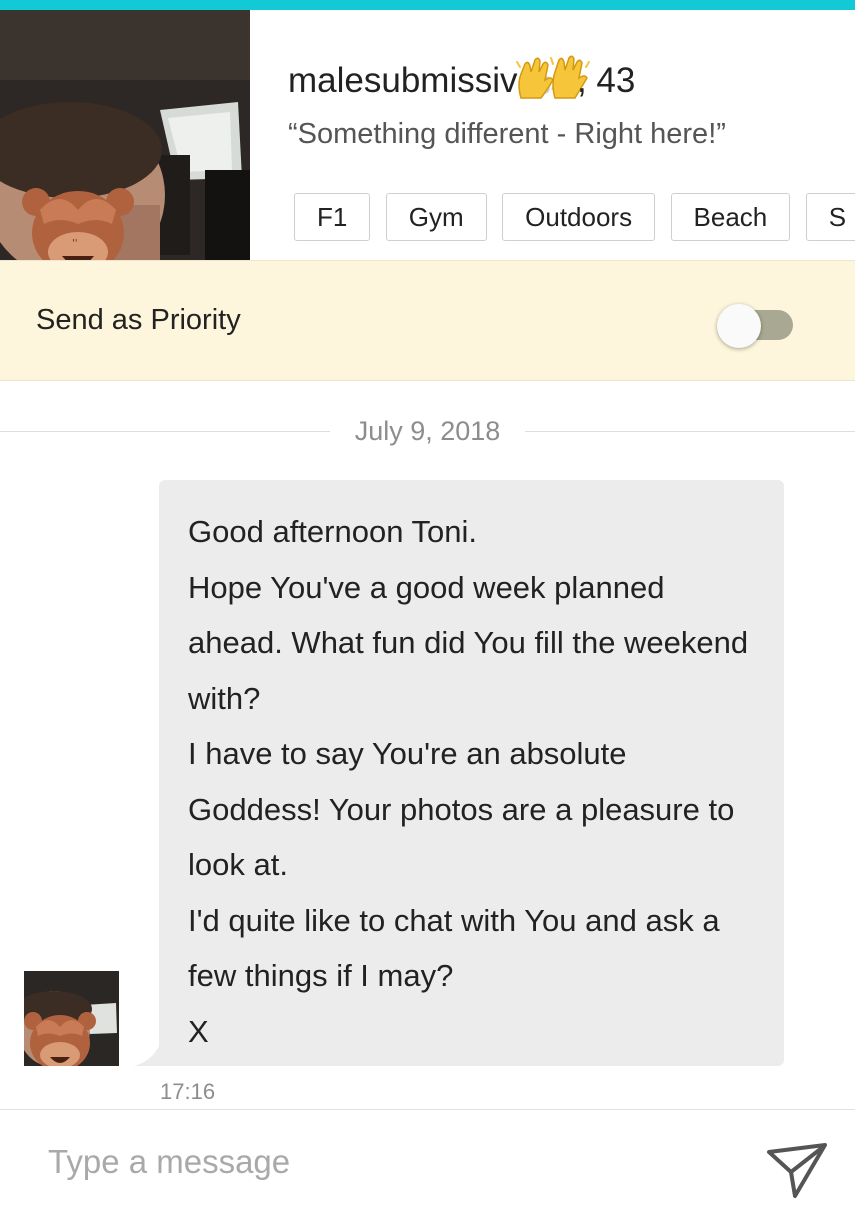 The height and width of the screenshot is (1205, 855). I want to click on profile-photo: '', so click(125, 135).